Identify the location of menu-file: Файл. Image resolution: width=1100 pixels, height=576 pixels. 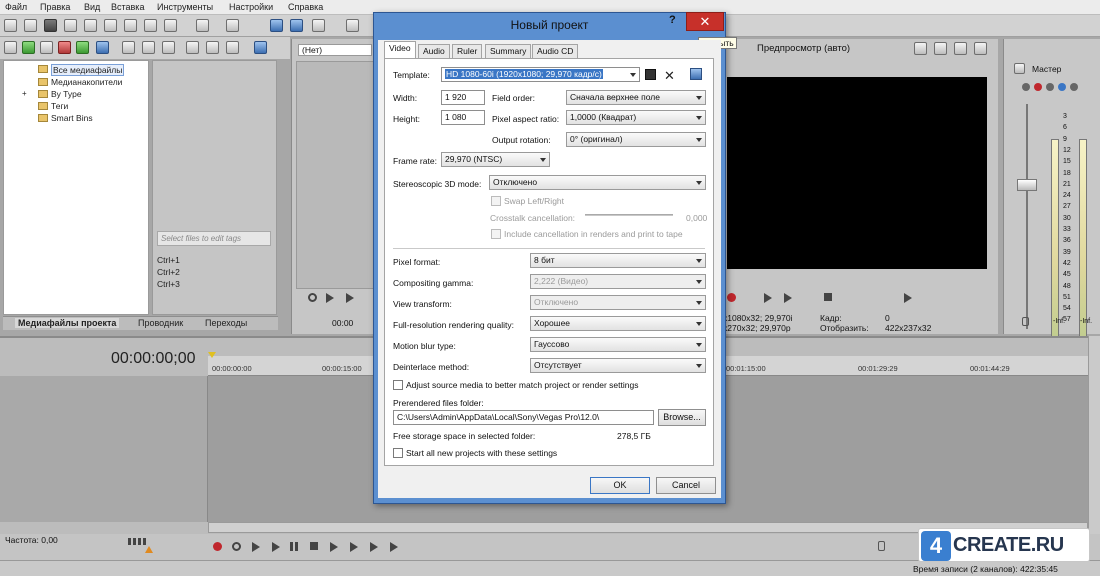
(16, 7).